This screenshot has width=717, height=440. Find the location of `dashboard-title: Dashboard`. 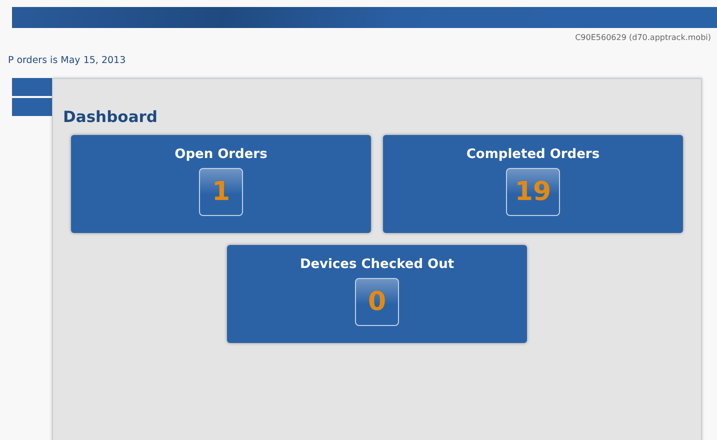

dashboard-title: Dashboard is located at coordinates (110, 117).